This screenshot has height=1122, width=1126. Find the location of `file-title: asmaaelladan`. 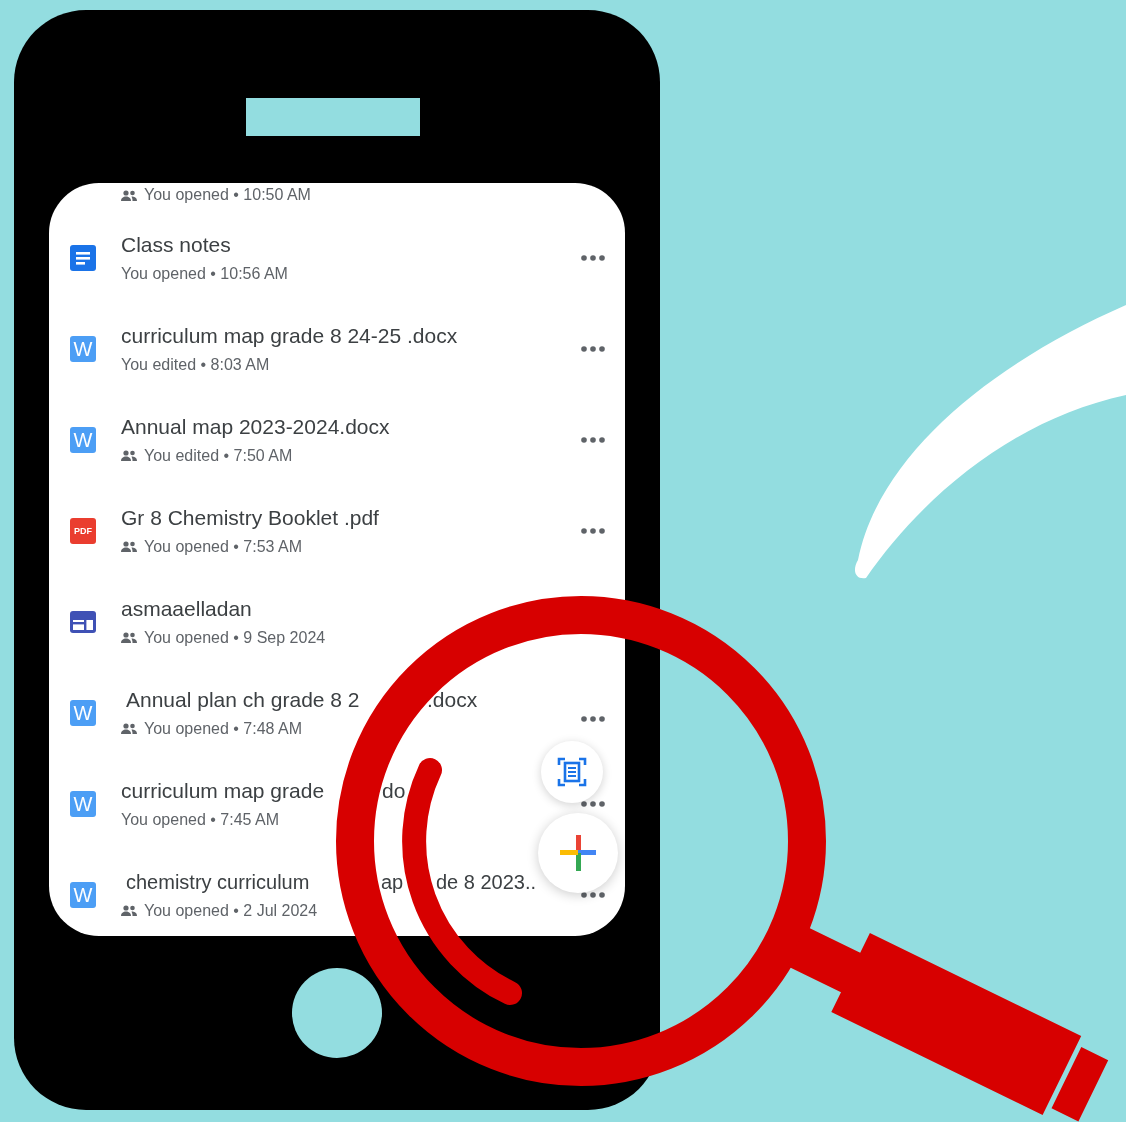

file-title: asmaaelladan is located at coordinates (186, 608).